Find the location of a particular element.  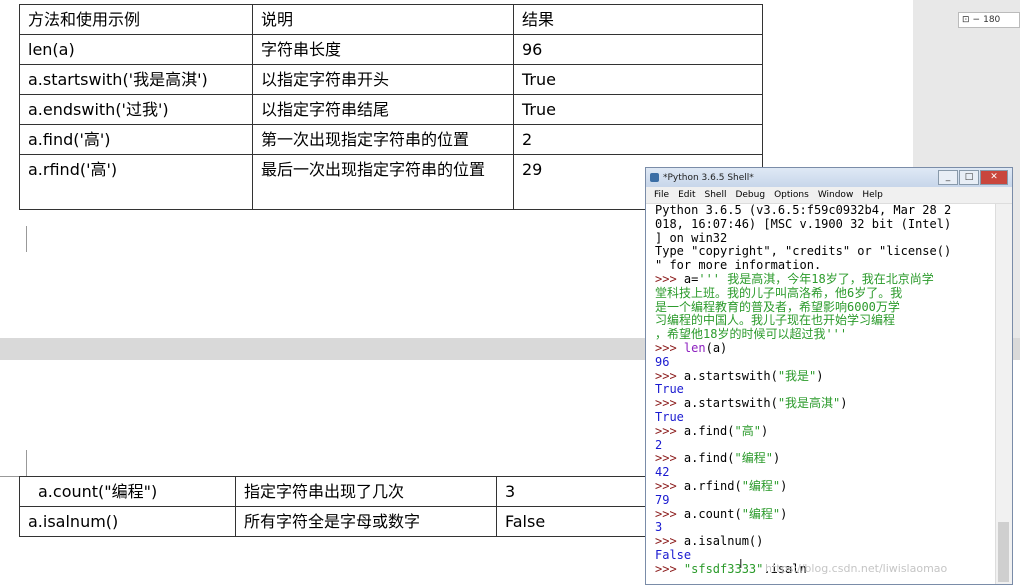

minimize-button: _ is located at coordinates (948, 177).